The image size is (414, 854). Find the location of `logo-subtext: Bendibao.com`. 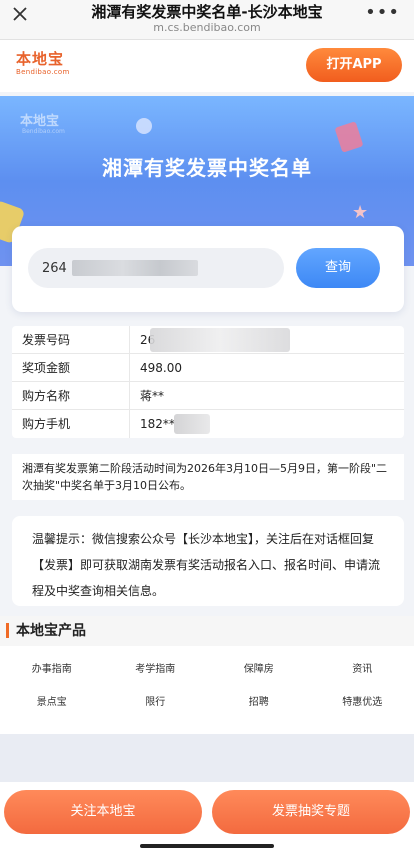

logo-subtext: Bendibao.com is located at coordinates (43, 72).